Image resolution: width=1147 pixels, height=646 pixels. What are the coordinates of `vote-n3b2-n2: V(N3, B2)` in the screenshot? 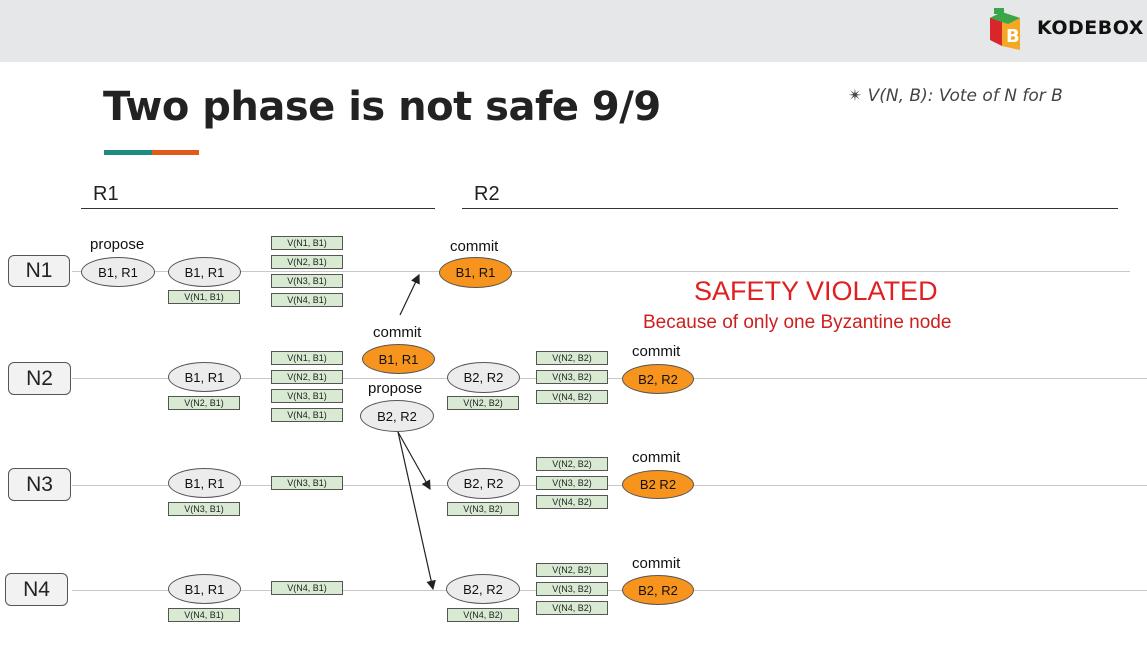 It's located at (572, 377).